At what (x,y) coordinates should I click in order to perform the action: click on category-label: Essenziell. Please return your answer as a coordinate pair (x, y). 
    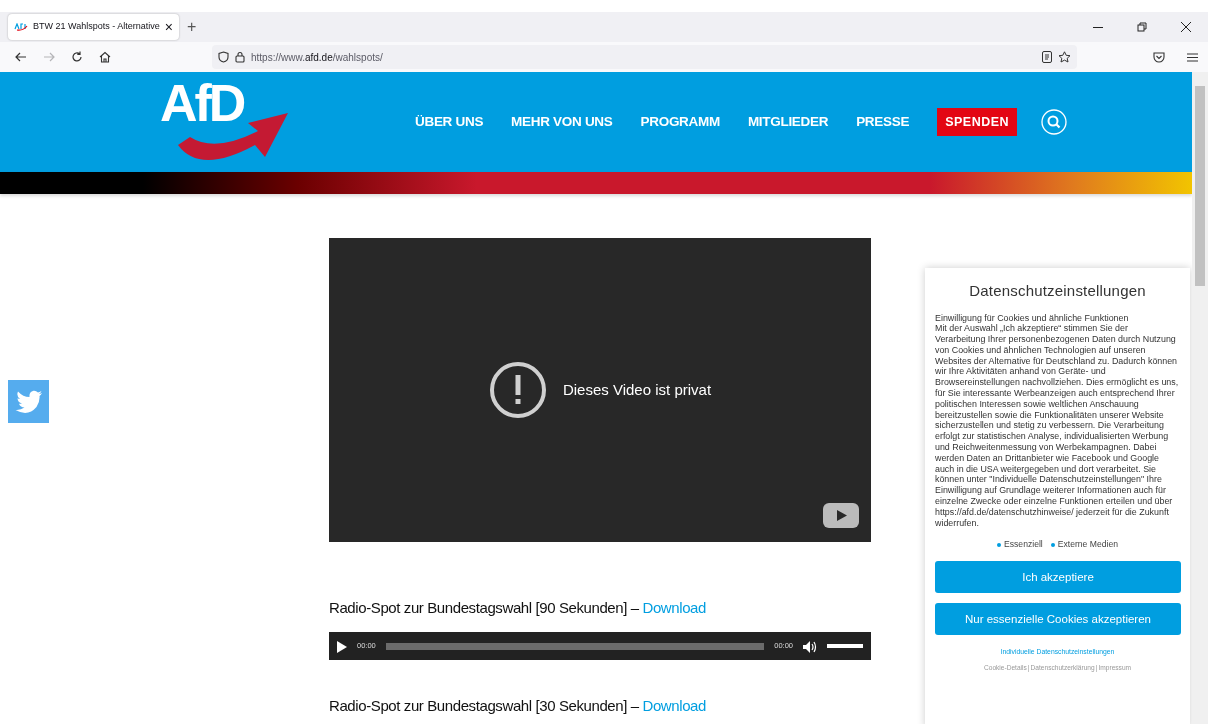
    Looking at the image, I should click on (1023, 545).